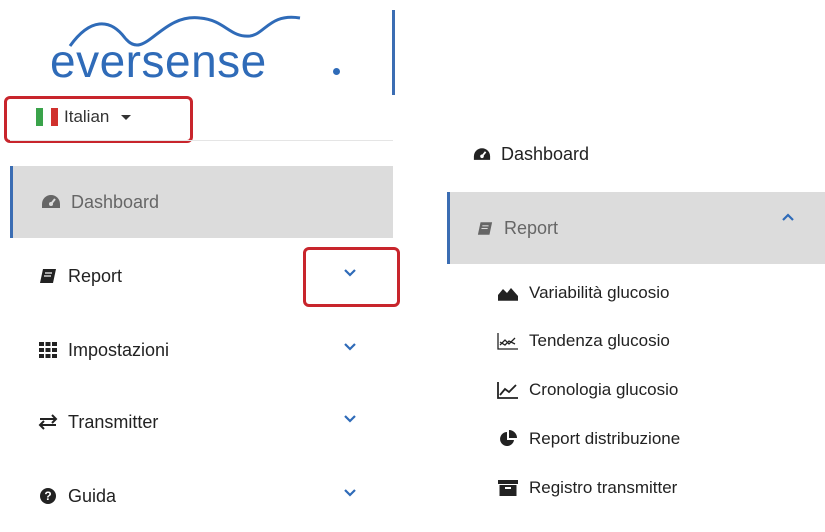 The image size is (825, 532). What do you see at coordinates (119, 349) in the screenshot?
I see `sidebar-item-label: Impostazioni` at bounding box center [119, 349].